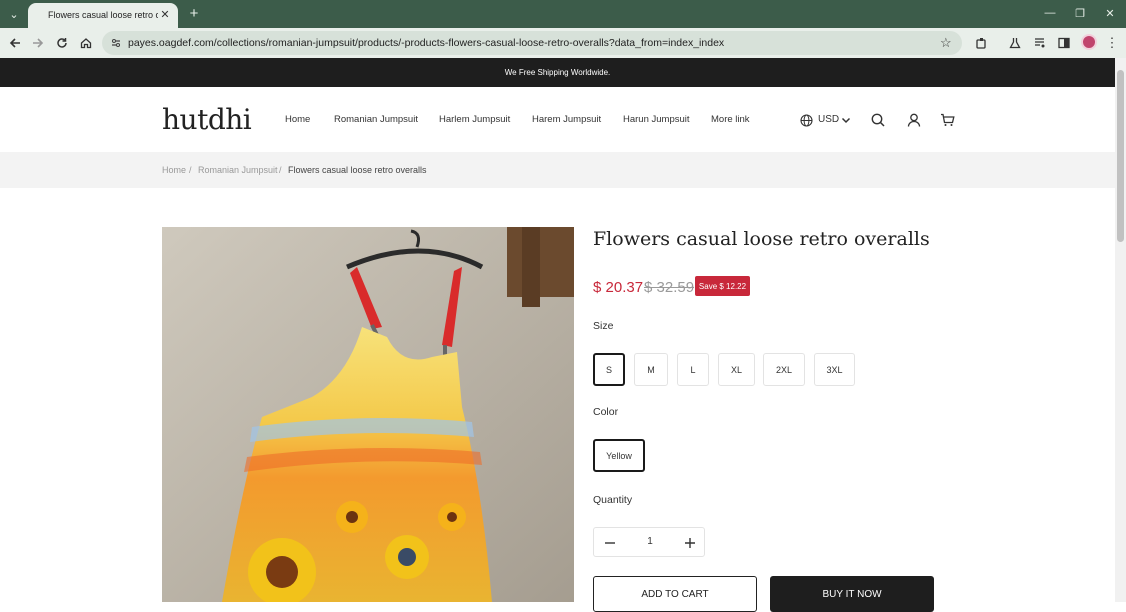  I want to click on side-panel-icon, so click(1064, 43).